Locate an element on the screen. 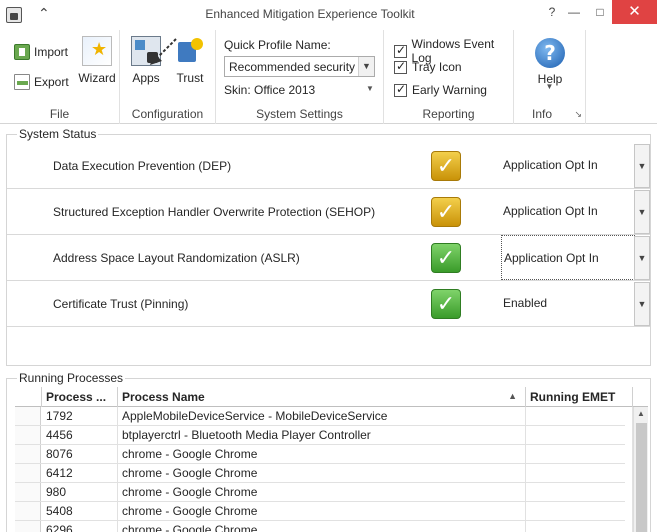  minimize-button: — is located at coordinates (574, 12).